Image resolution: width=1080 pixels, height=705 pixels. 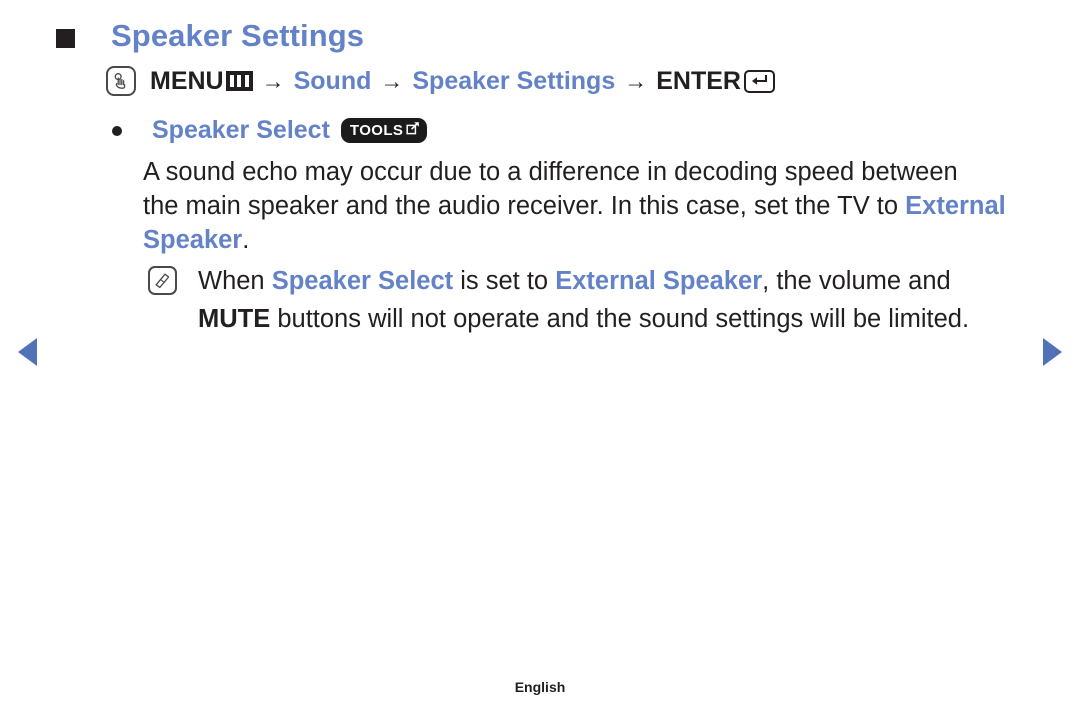 What do you see at coordinates (698, 80) in the screenshot?
I see `enter-label: ENTER` at bounding box center [698, 80].